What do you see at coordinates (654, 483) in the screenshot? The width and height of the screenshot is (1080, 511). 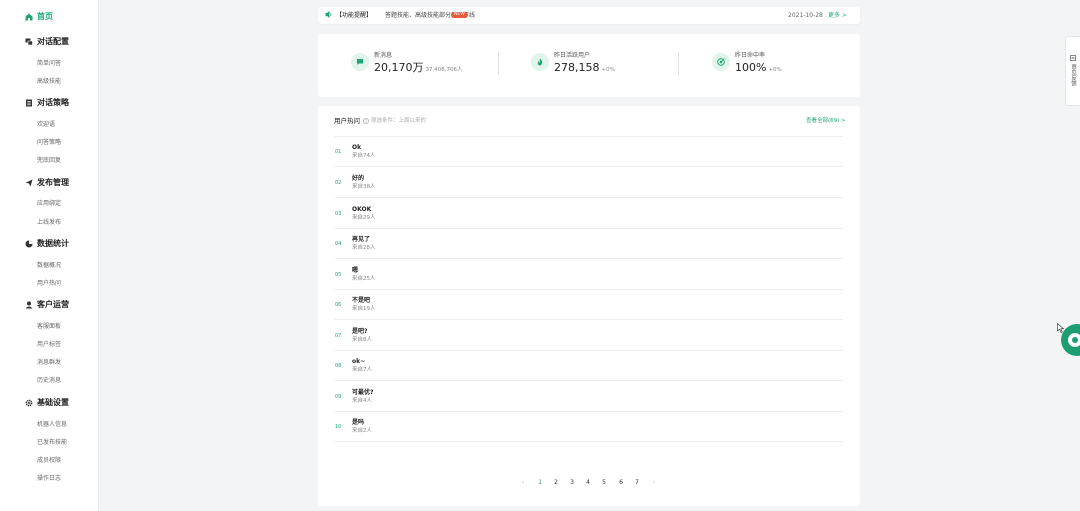 I see `next-page-button: ›` at bounding box center [654, 483].